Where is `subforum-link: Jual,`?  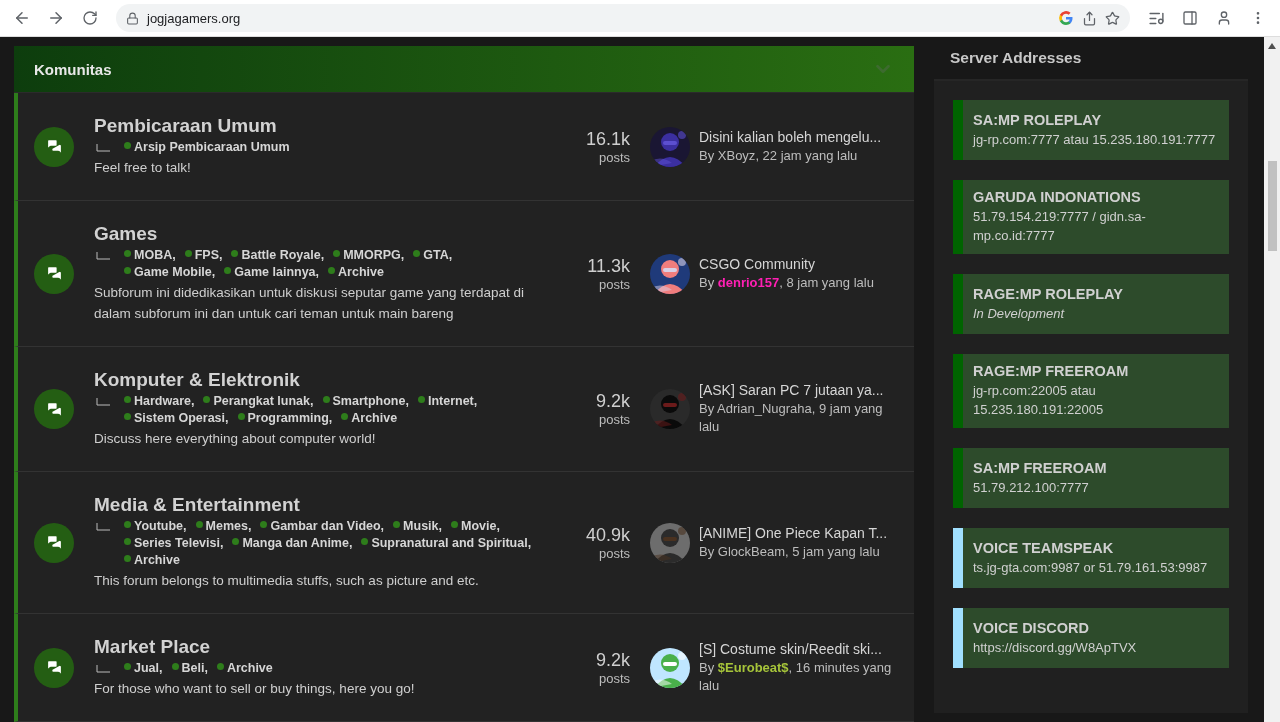 subforum-link: Jual, is located at coordinates (143, 668).